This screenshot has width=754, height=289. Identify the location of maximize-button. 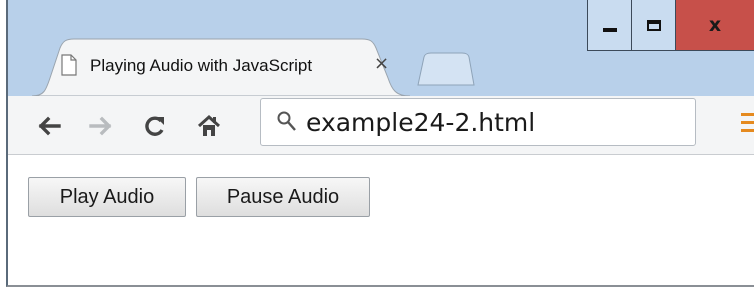
(654, 25).